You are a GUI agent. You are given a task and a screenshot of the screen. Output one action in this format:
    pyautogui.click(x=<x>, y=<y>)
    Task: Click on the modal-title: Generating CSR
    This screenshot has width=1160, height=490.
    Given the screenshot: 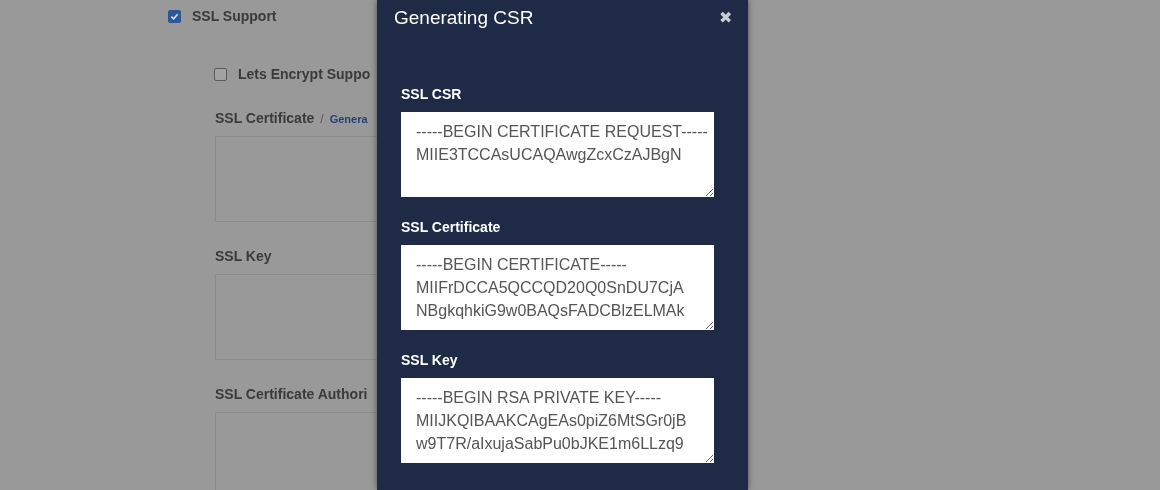 What is the action you would take?
    pyautogui.click(x=464, y=18)
    